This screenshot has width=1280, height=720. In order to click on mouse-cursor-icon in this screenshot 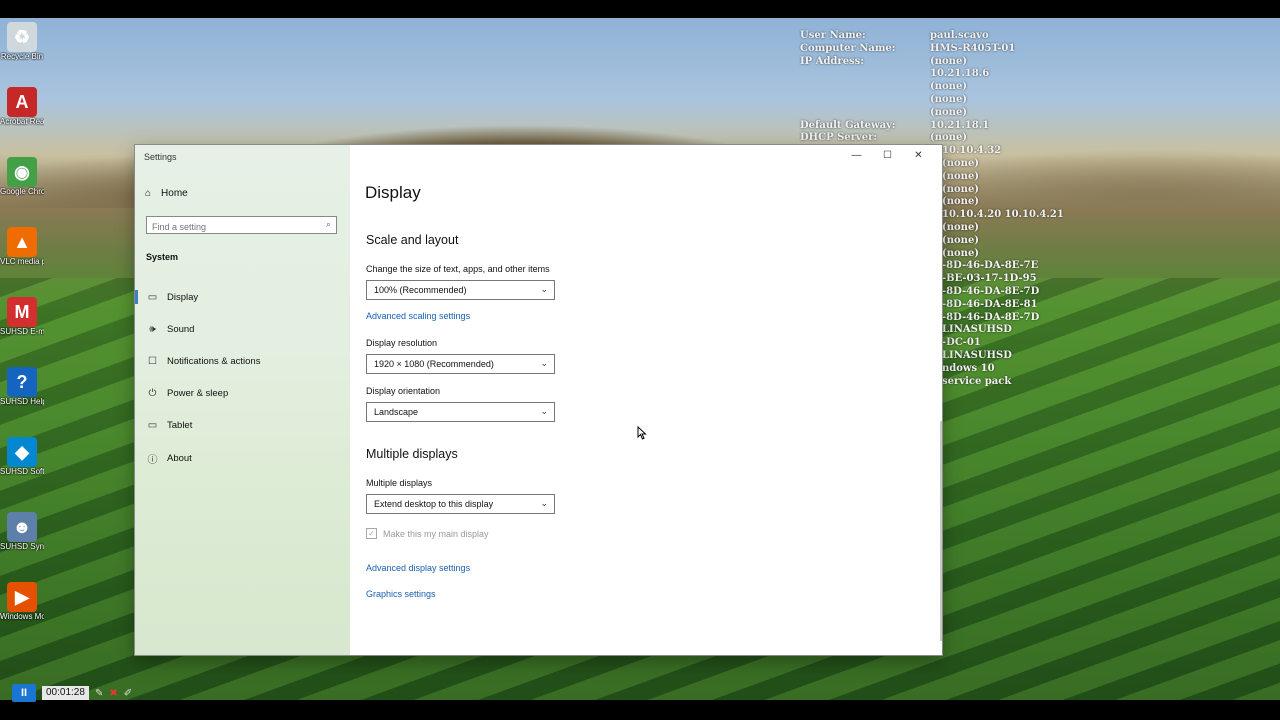, I will do `click(642, 433)`.